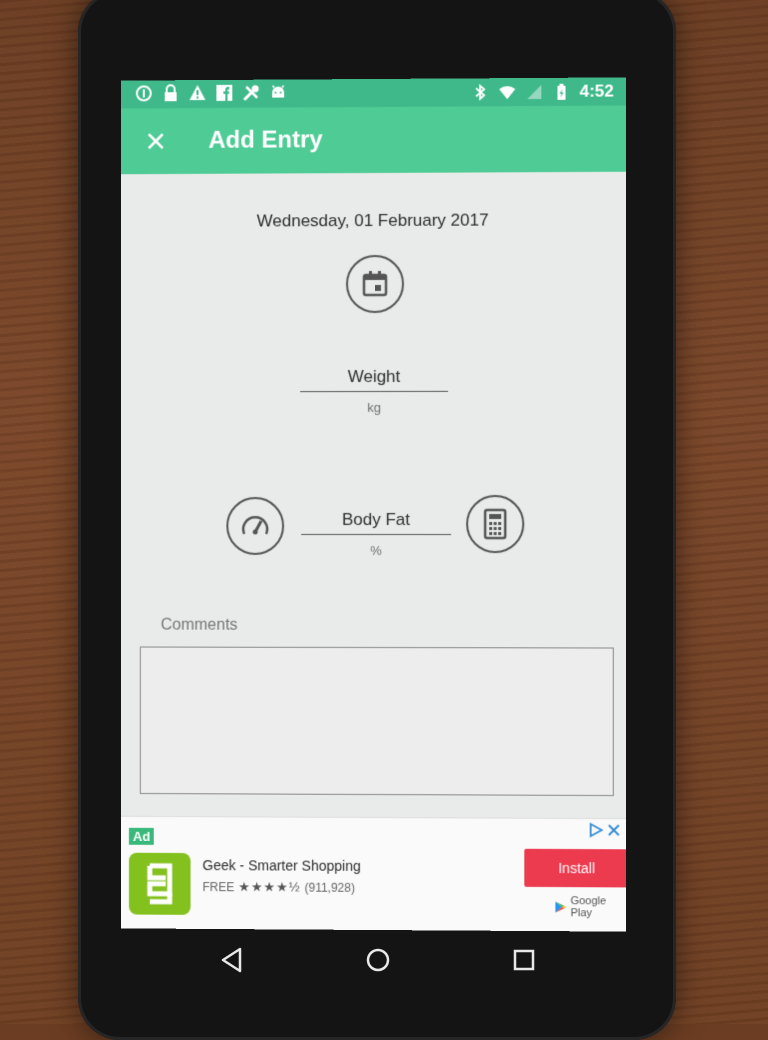 This screenshot has height=1040, width=768. What do you see at coordinates (198, 93) in the screenshot?
I see `warning-icon` at bounding box center [198, 93].